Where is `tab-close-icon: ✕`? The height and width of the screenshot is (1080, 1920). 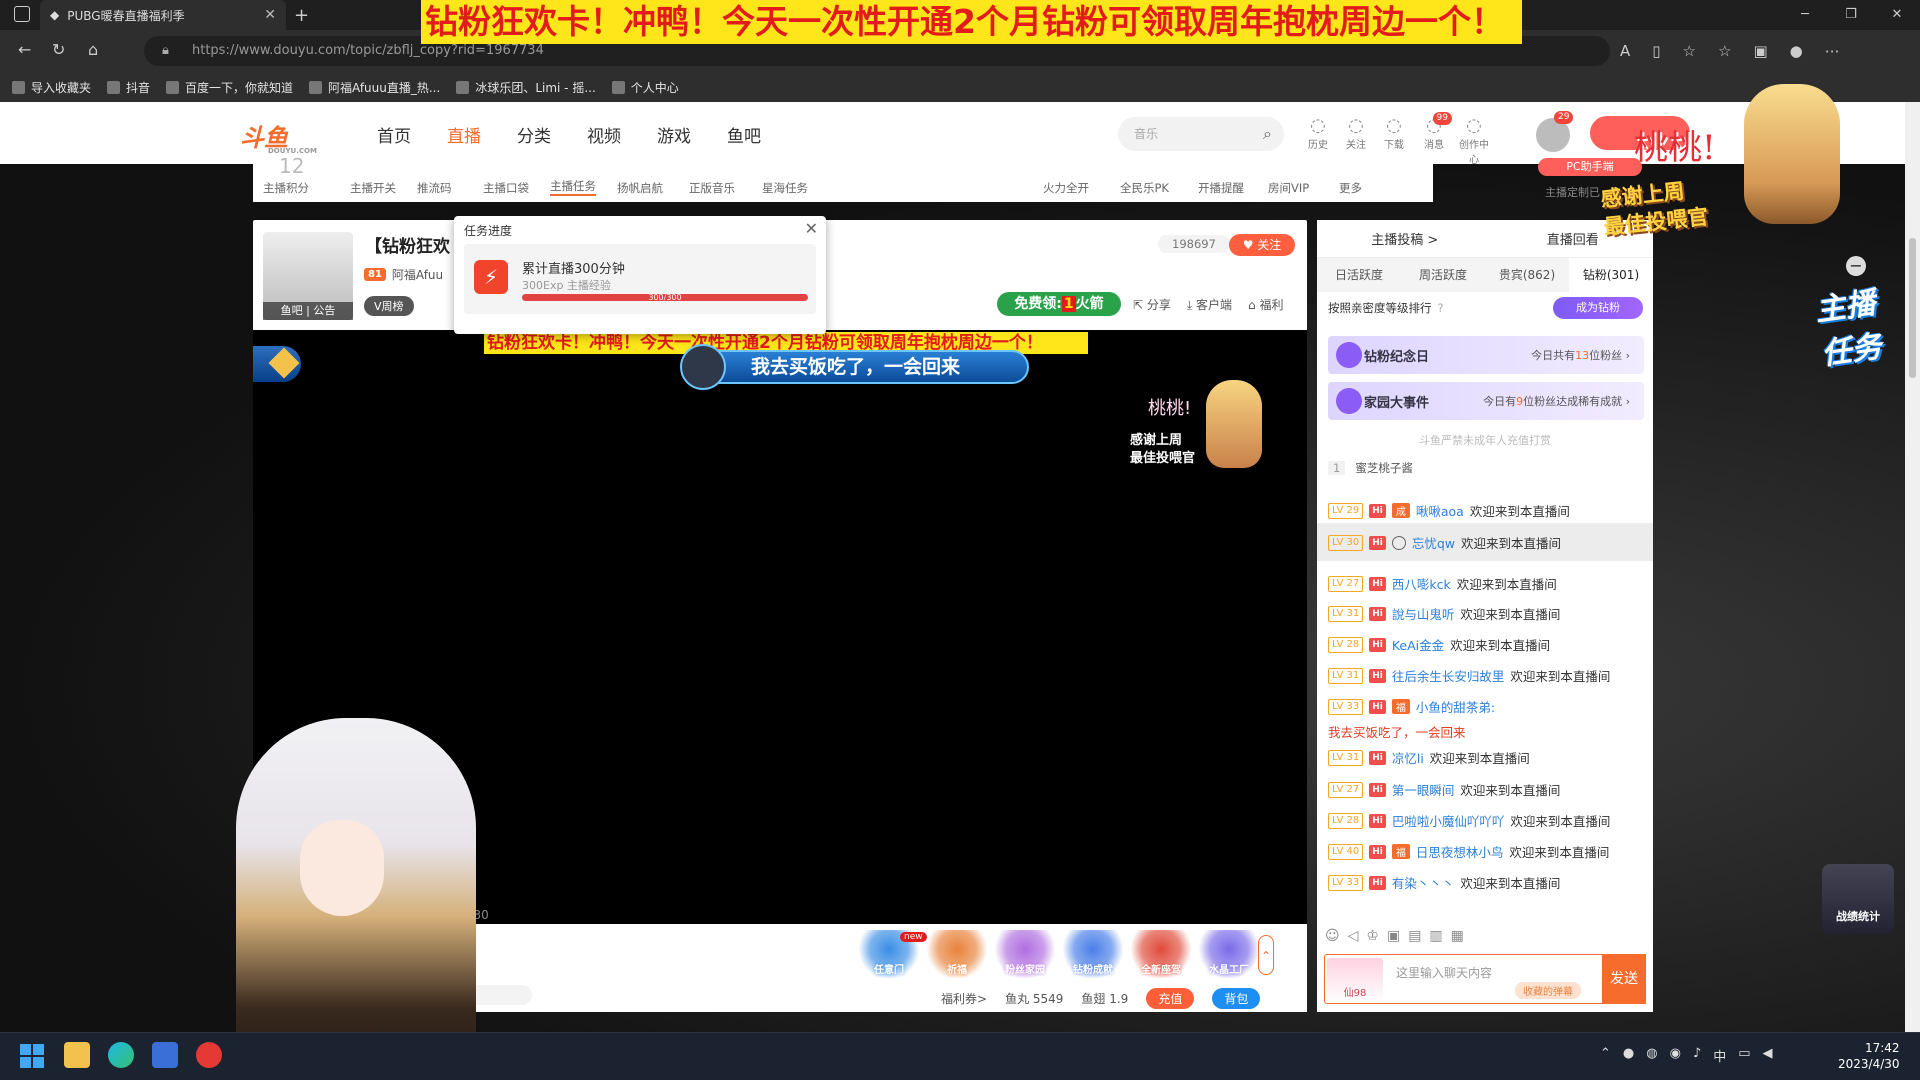
tab-close-icon: ✕ is located at coordinates (270, 15).